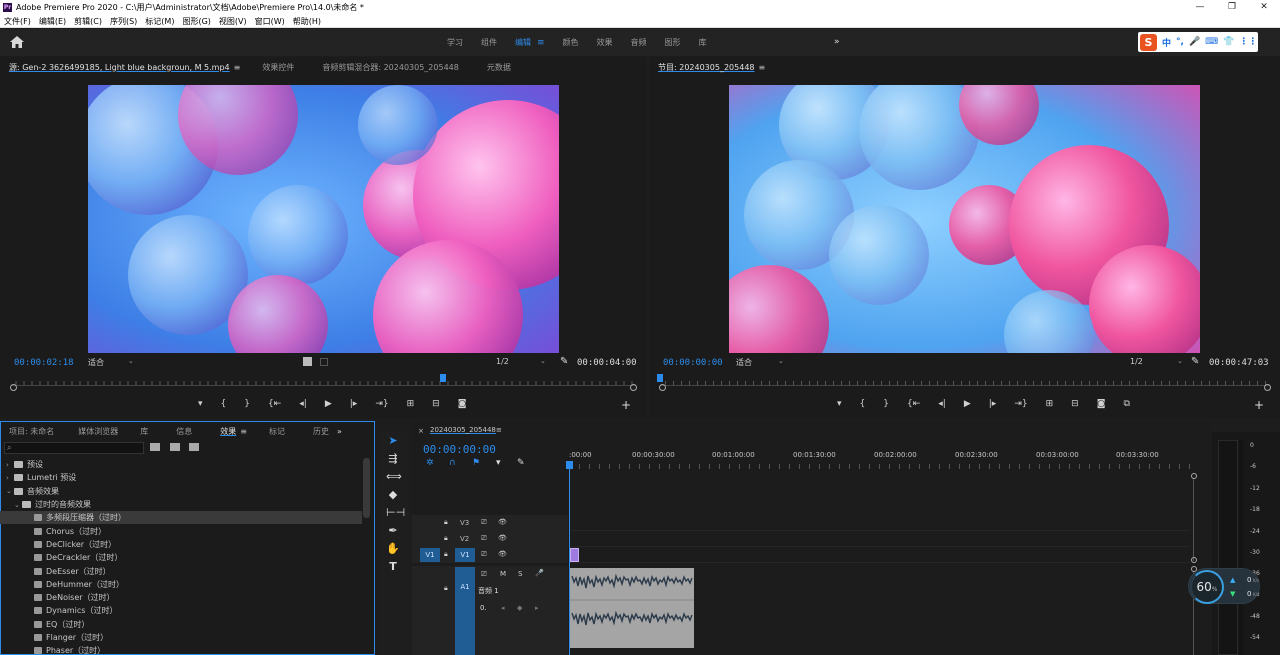 This screenshot has height=655, width=1280. I want to click on menu-edit: 编辑(E), so click(52, 21).